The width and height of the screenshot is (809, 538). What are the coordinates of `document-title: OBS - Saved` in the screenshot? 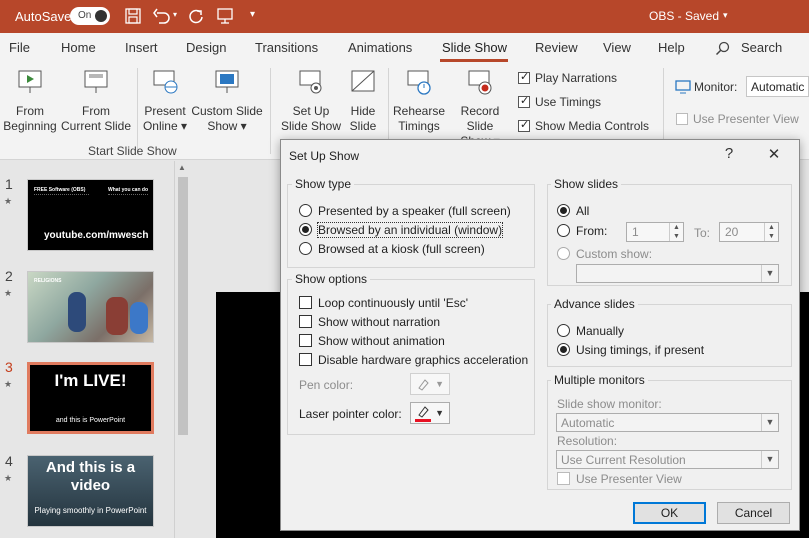 It's located at (684, 16).